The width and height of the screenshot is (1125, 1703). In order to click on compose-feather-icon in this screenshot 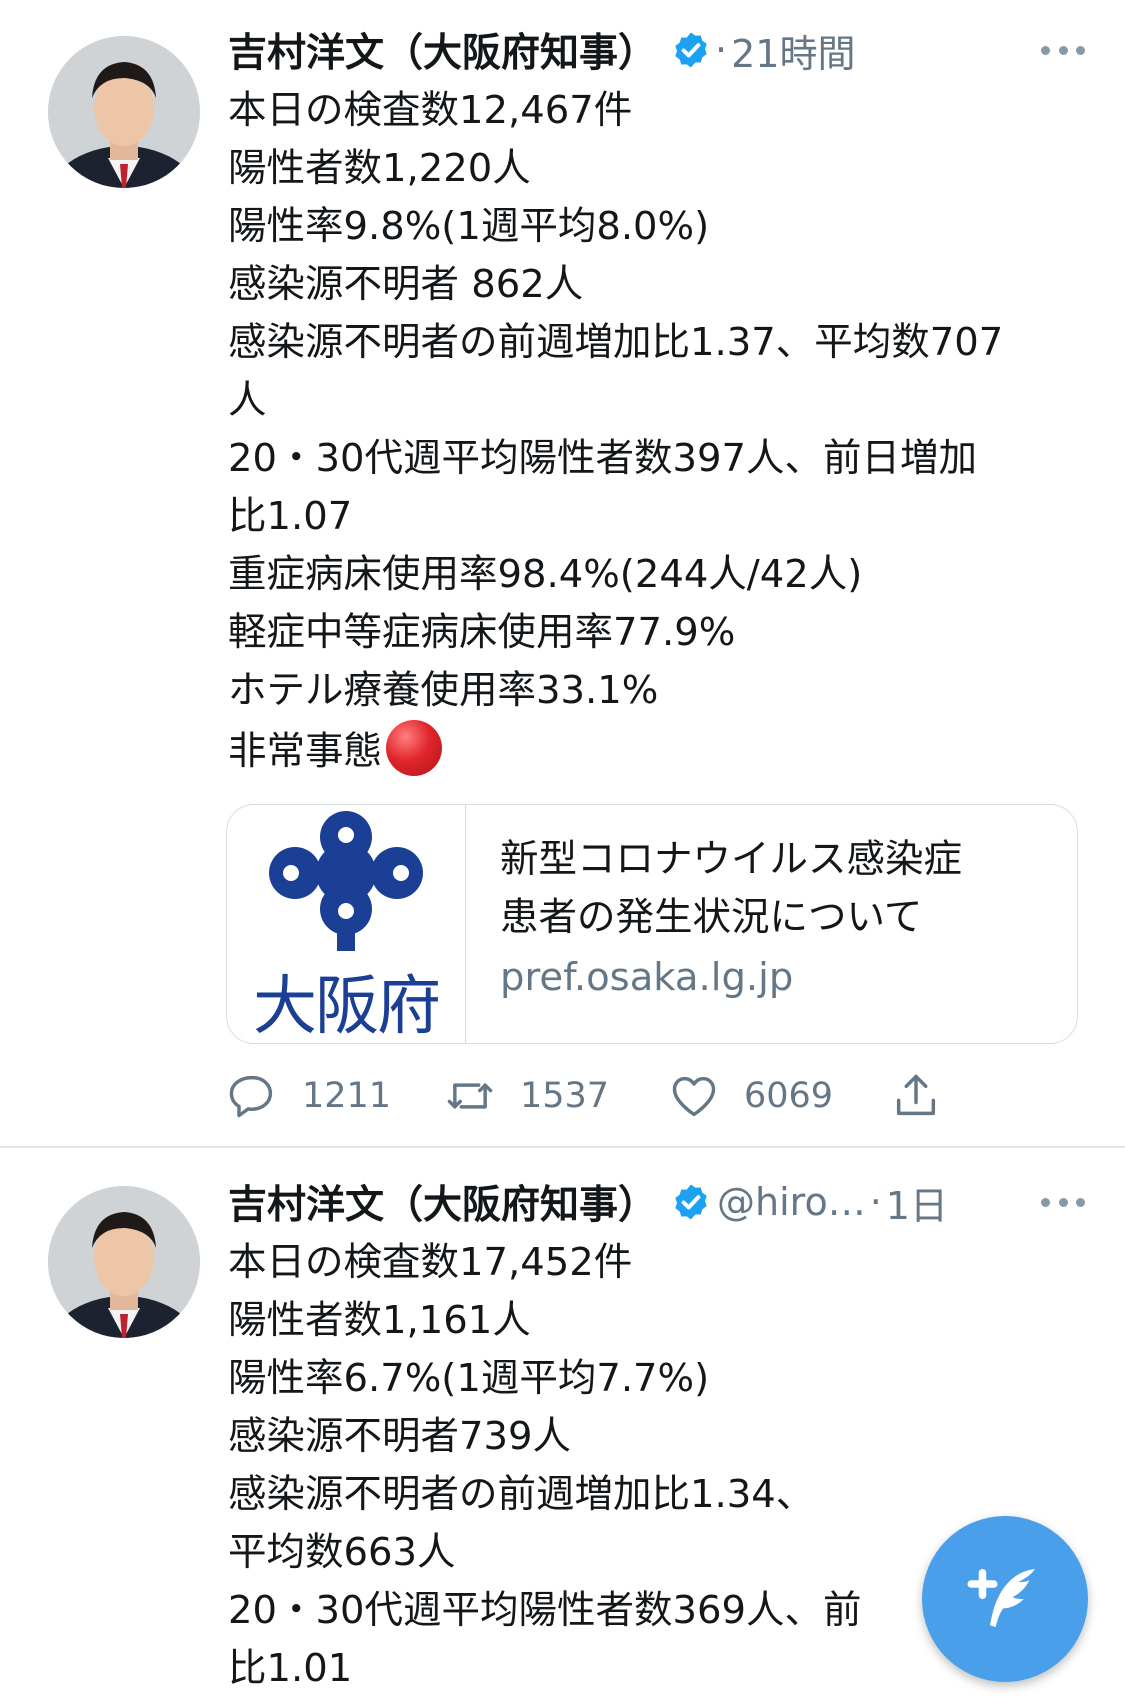, I will do `click(1001, 1598)`.